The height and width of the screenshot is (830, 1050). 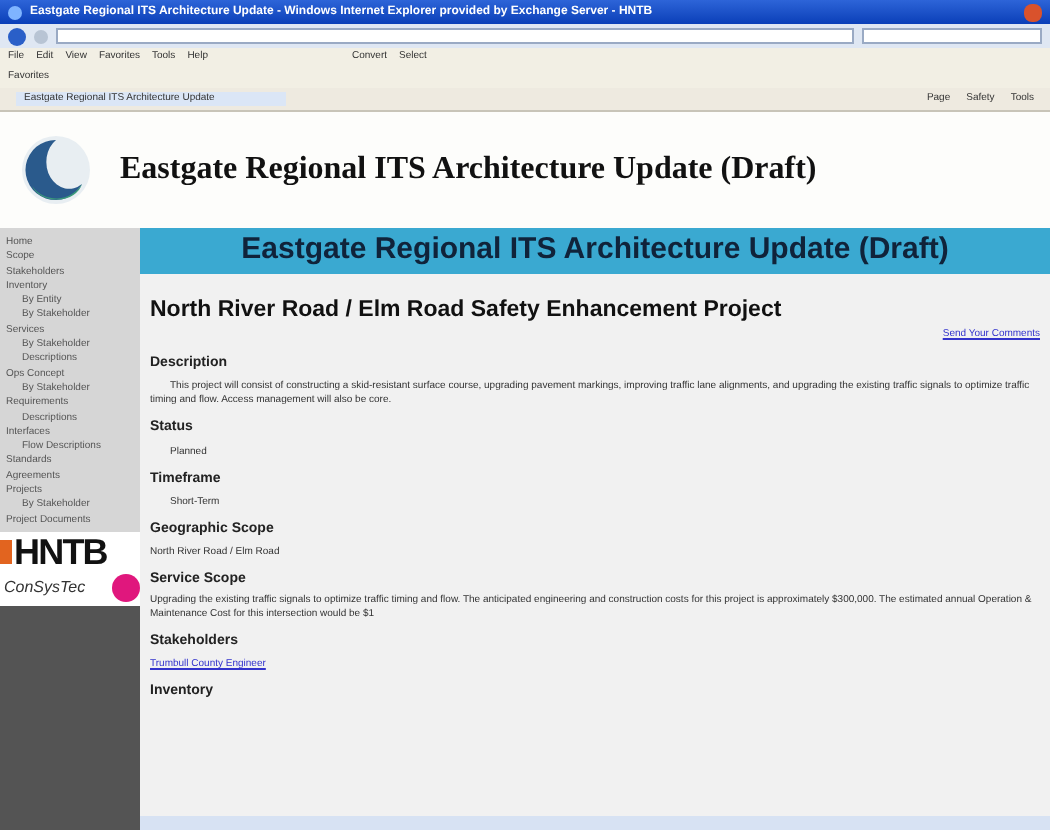 I want to click on logo-text: HNTB, so click(x=60, y=551).